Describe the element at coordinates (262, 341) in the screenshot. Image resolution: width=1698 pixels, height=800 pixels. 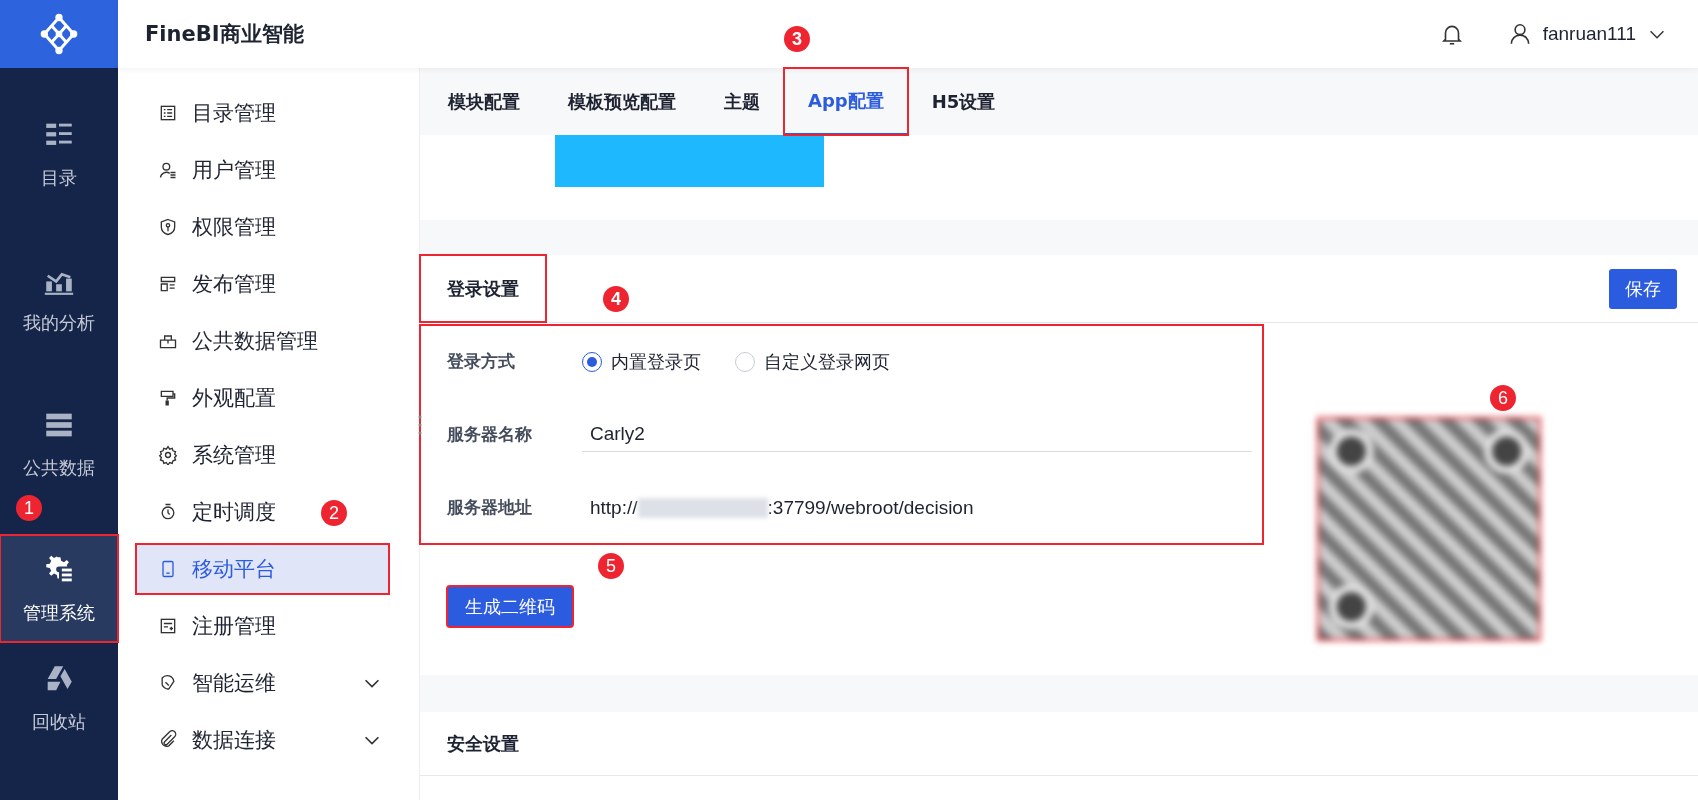
I see `sidebar-menu-item: 公共数据管理` at that location.